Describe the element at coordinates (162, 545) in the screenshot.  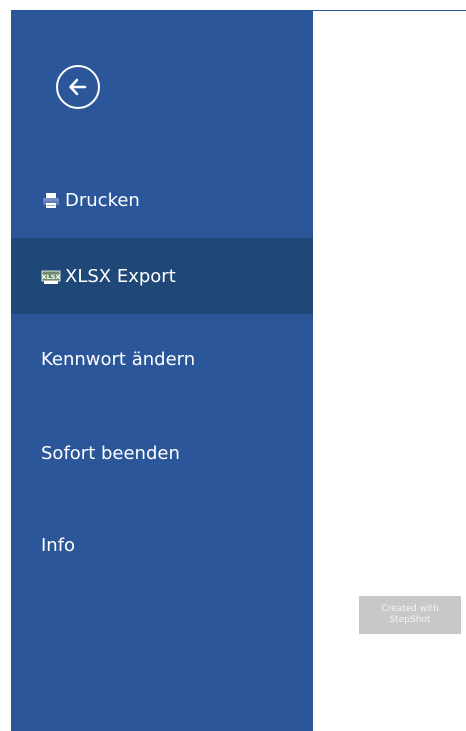
I see `menu-item-info: Info` at that location.